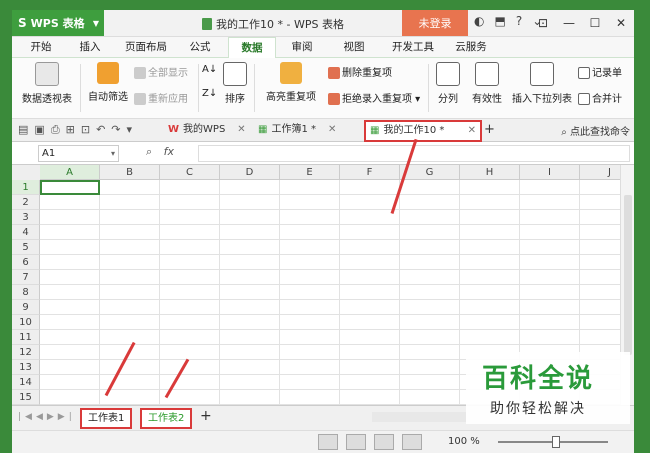  Describe the element at coordinates (85, 130) in the screenshot. I see `preview-icon: ⊡` at that location.